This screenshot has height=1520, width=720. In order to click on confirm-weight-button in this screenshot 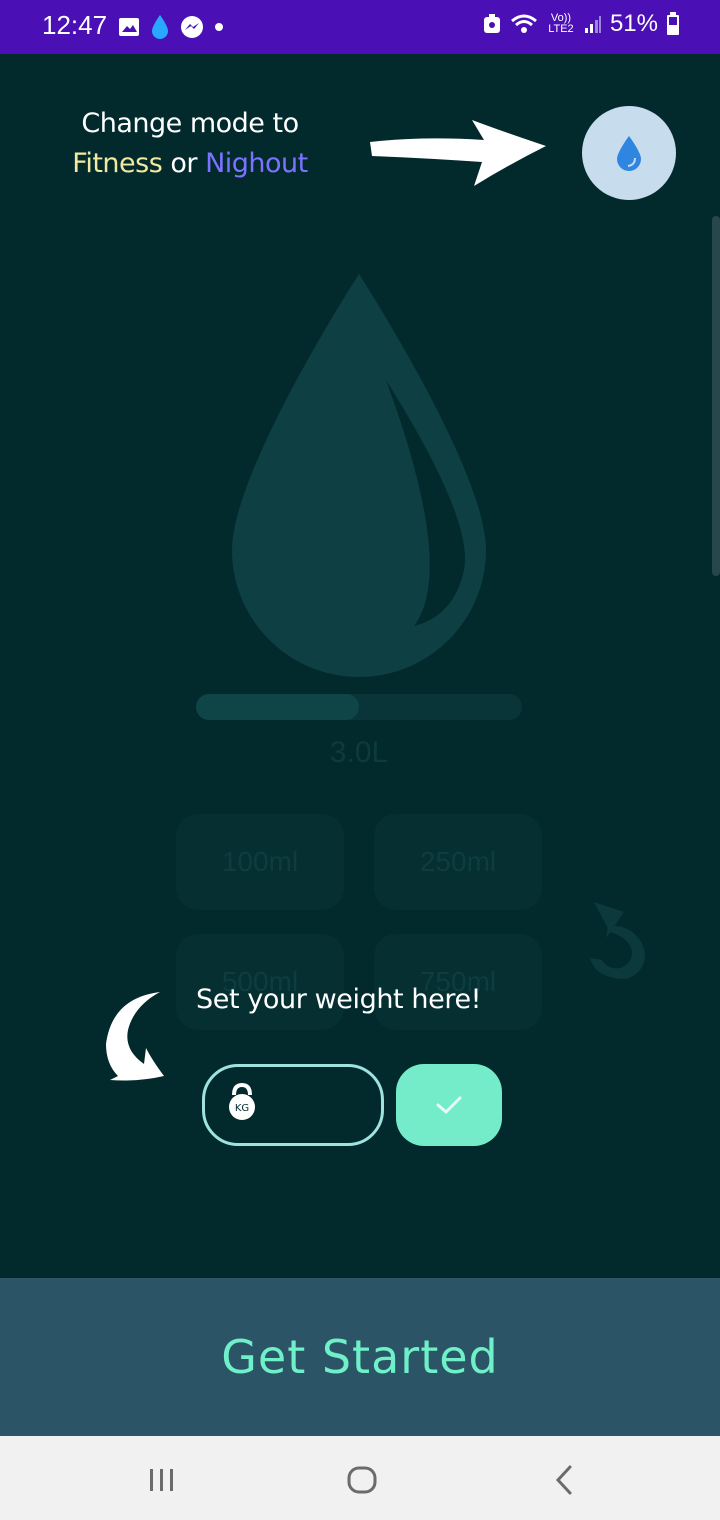, I will do `click(449, 1105)`.